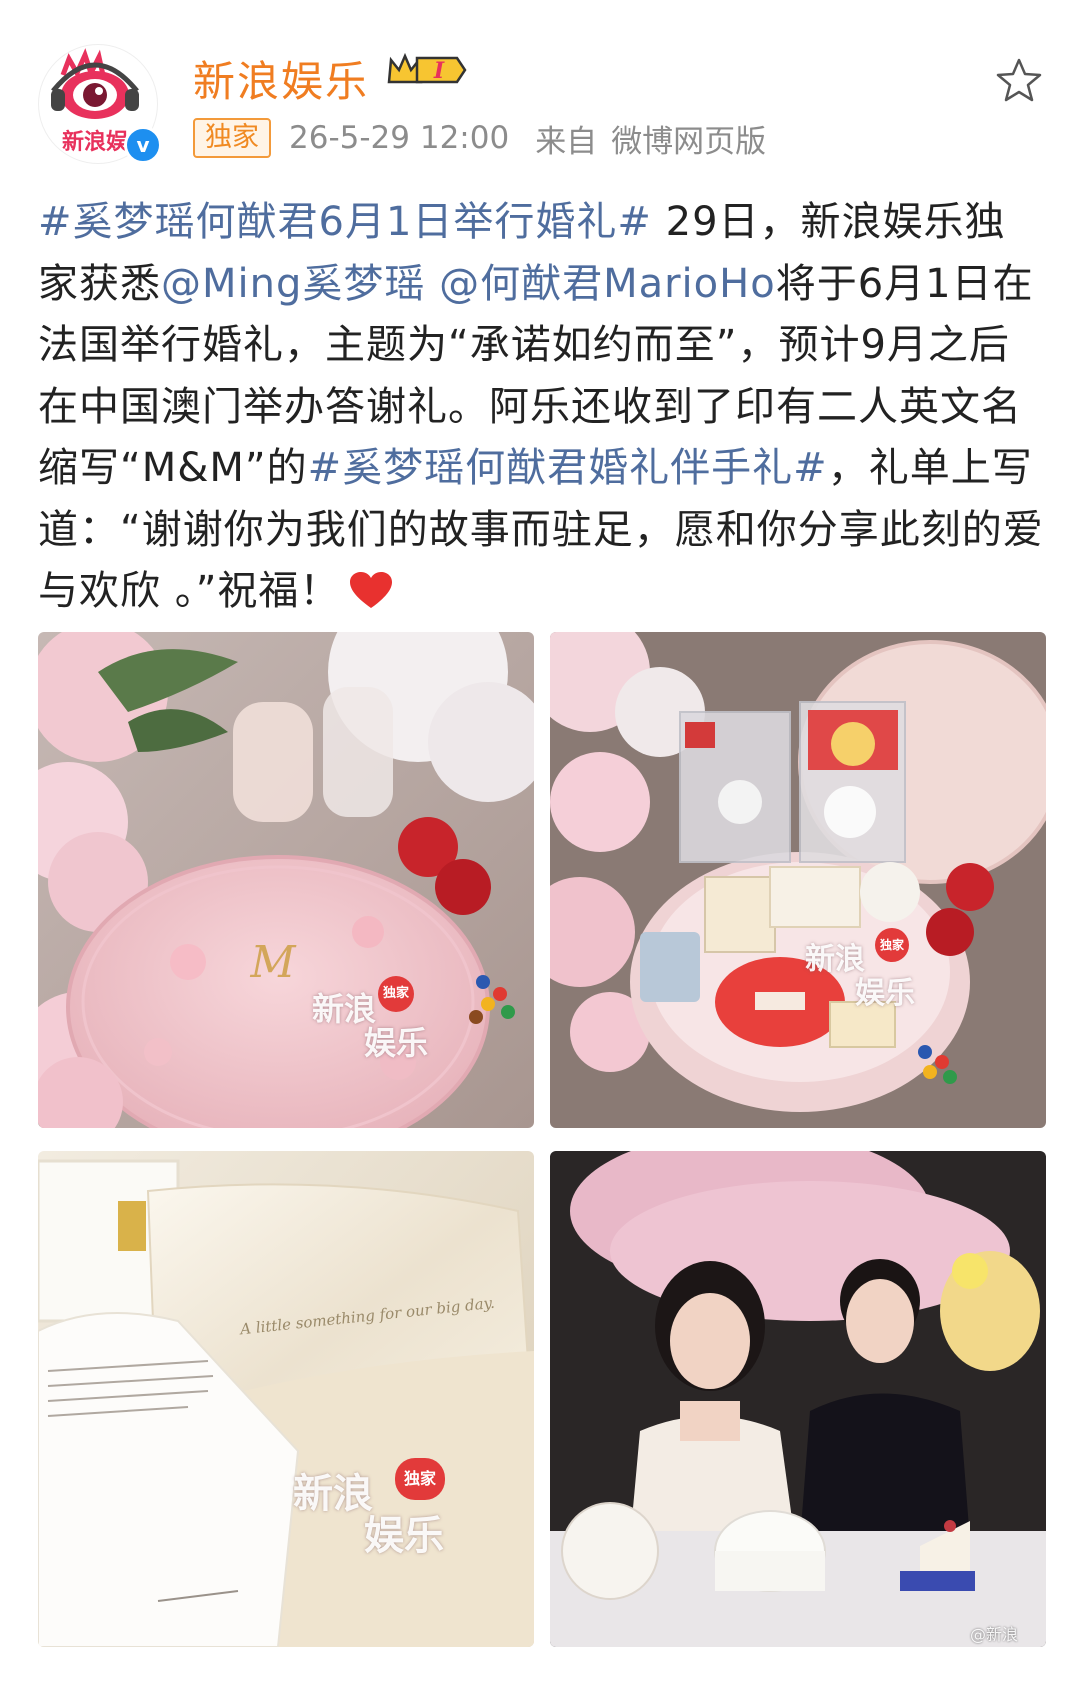 This screenshot has width=1080, height=1681. Describe the element at coordinates (798, 880) in the screenshot. I see `photo-gift-contents: 新浪 娱乐 独家` at that location.